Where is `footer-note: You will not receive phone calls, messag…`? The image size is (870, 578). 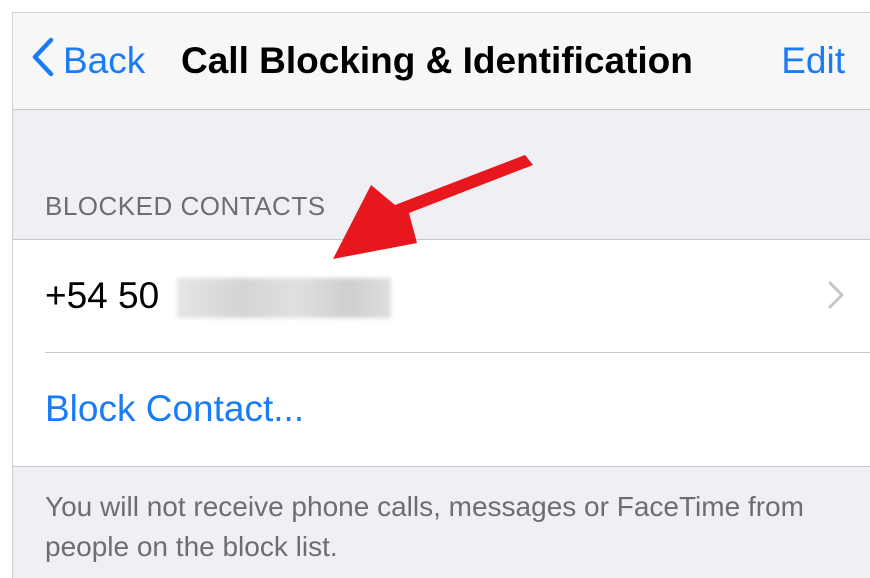 footer-note: You will not receive phone calls, messag… is located at coordinates (424, 526).